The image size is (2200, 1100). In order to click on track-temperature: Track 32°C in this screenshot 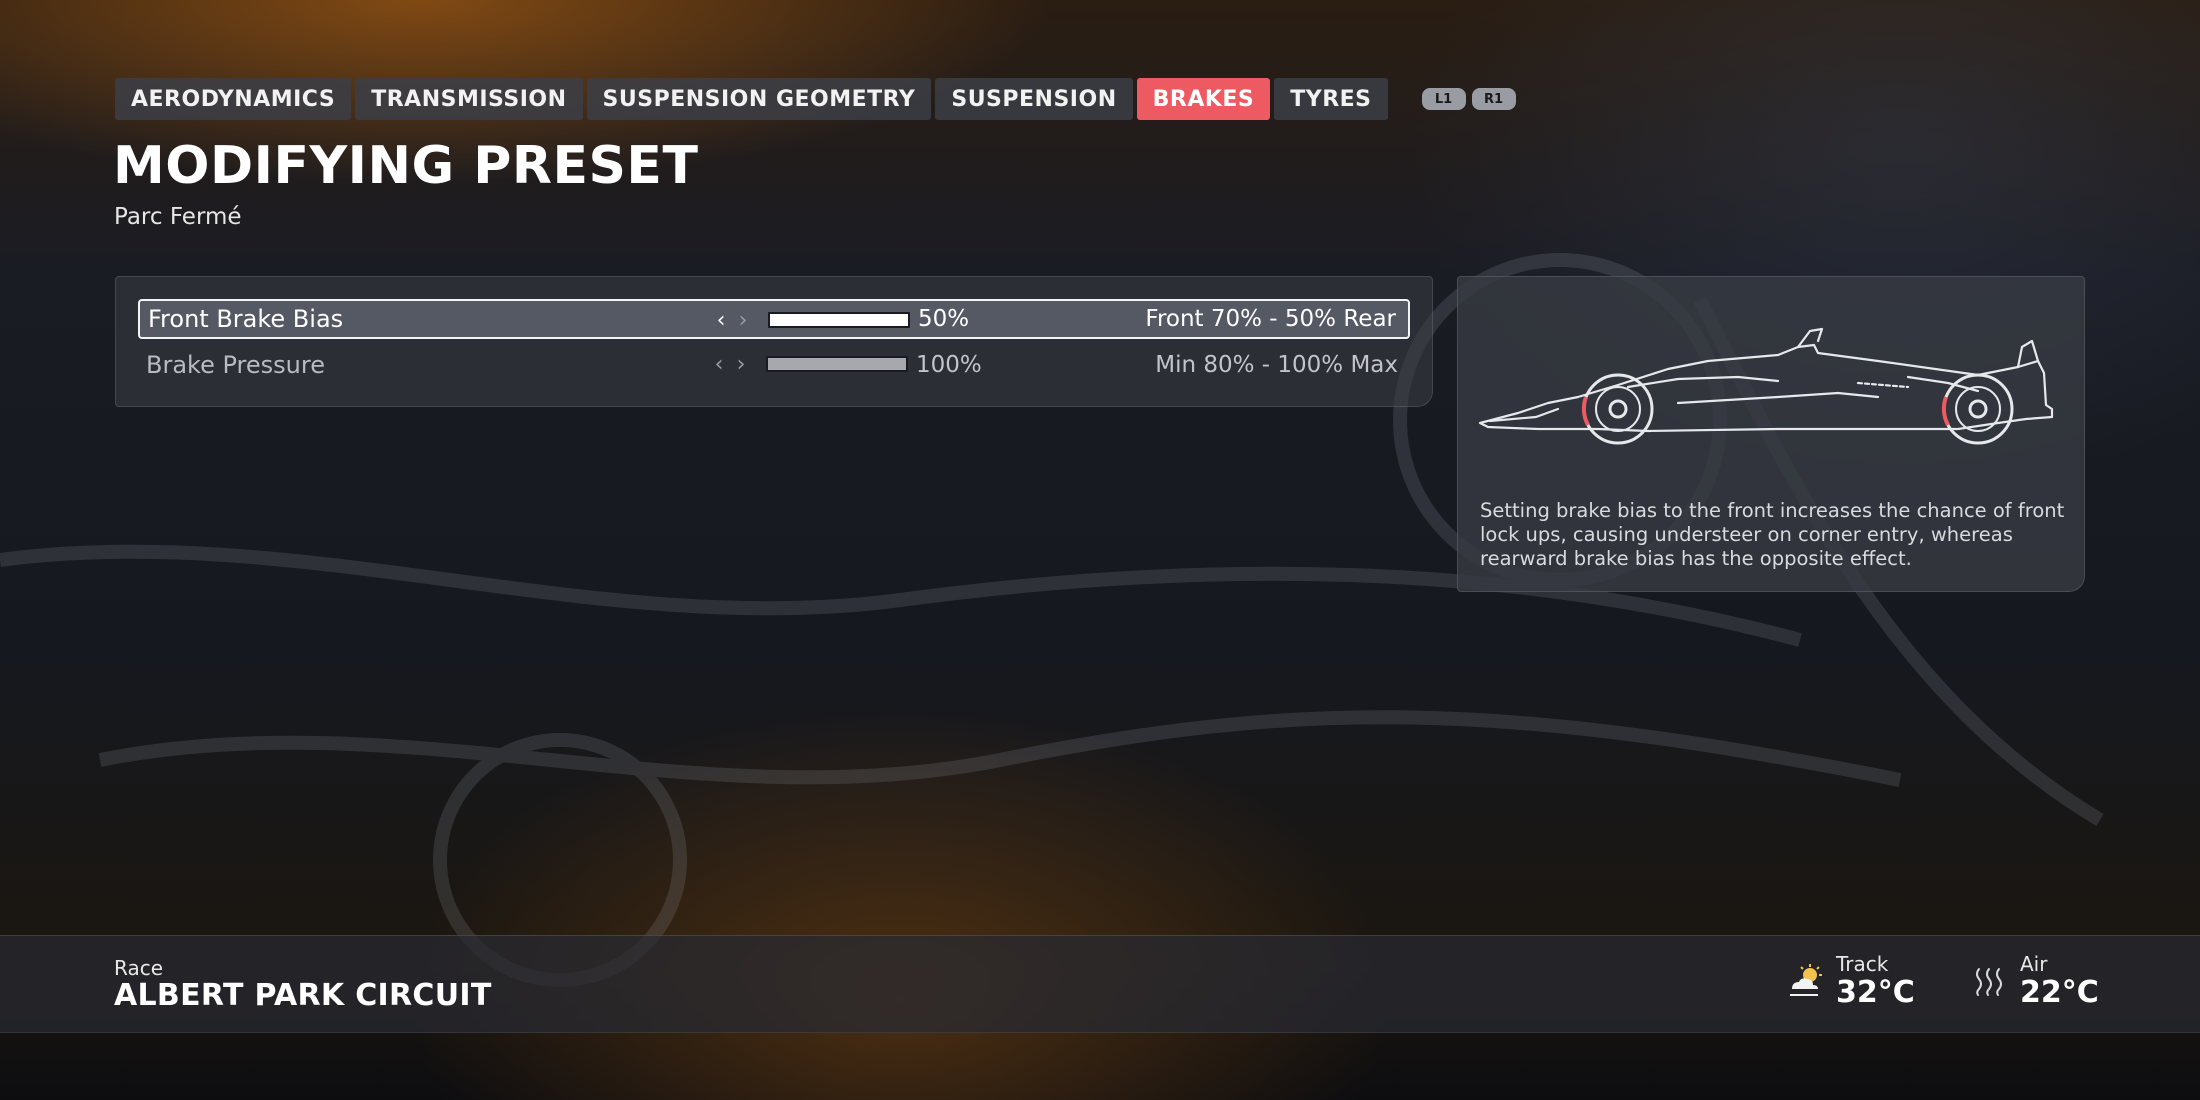, I will do `click(1850, 981)`.